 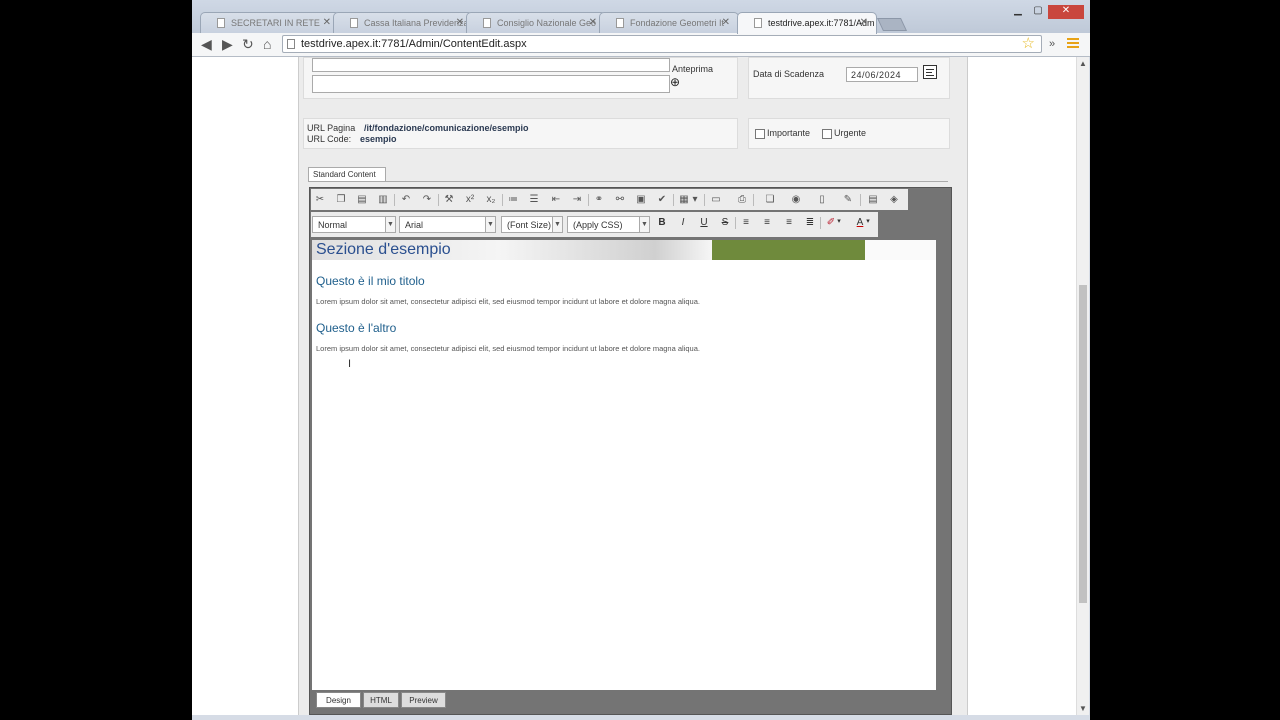 I want to click on url-pagina-value: /it/fondazione/comunicazione/esempio, so click(x=446, y=128).